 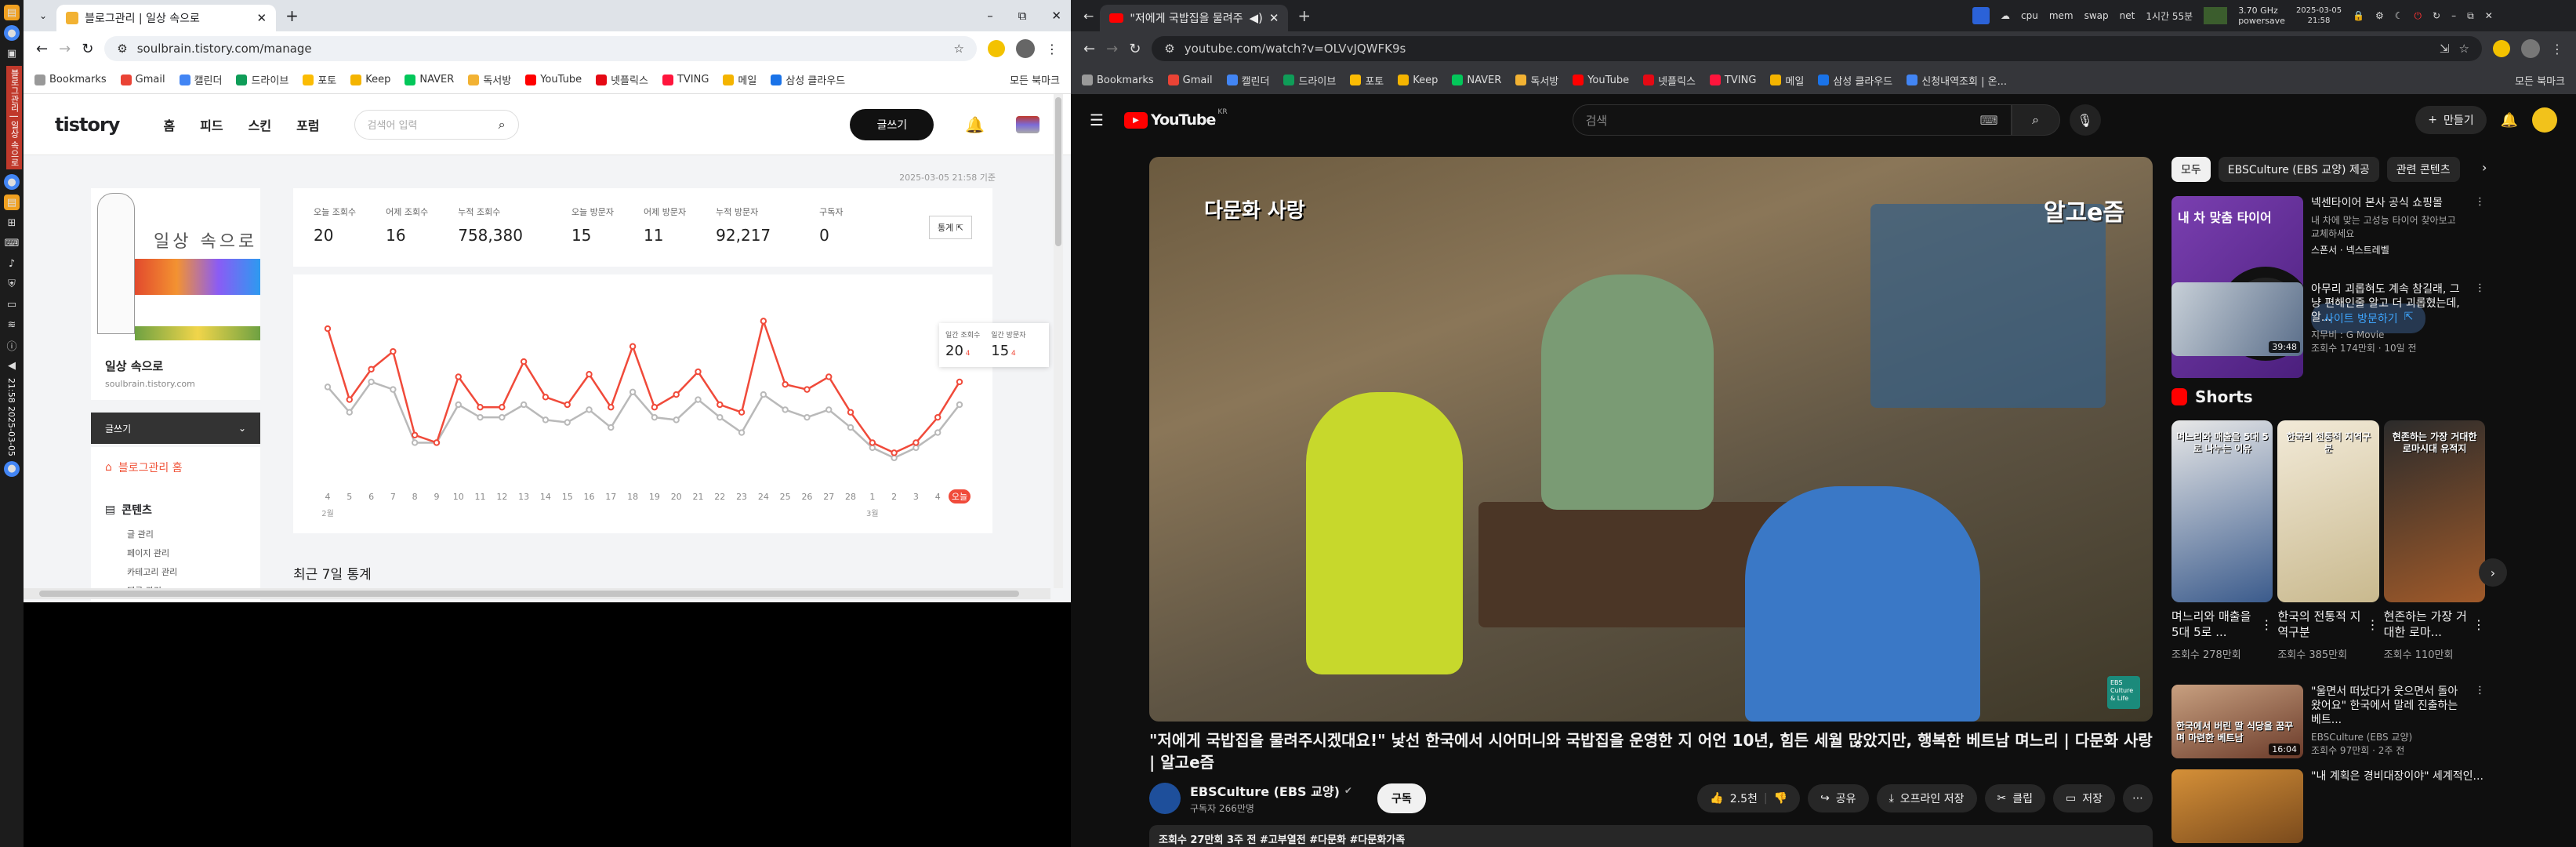 I want to click on yt-bookmark-9: 넷플릭스, so click(x=1669, y=80).